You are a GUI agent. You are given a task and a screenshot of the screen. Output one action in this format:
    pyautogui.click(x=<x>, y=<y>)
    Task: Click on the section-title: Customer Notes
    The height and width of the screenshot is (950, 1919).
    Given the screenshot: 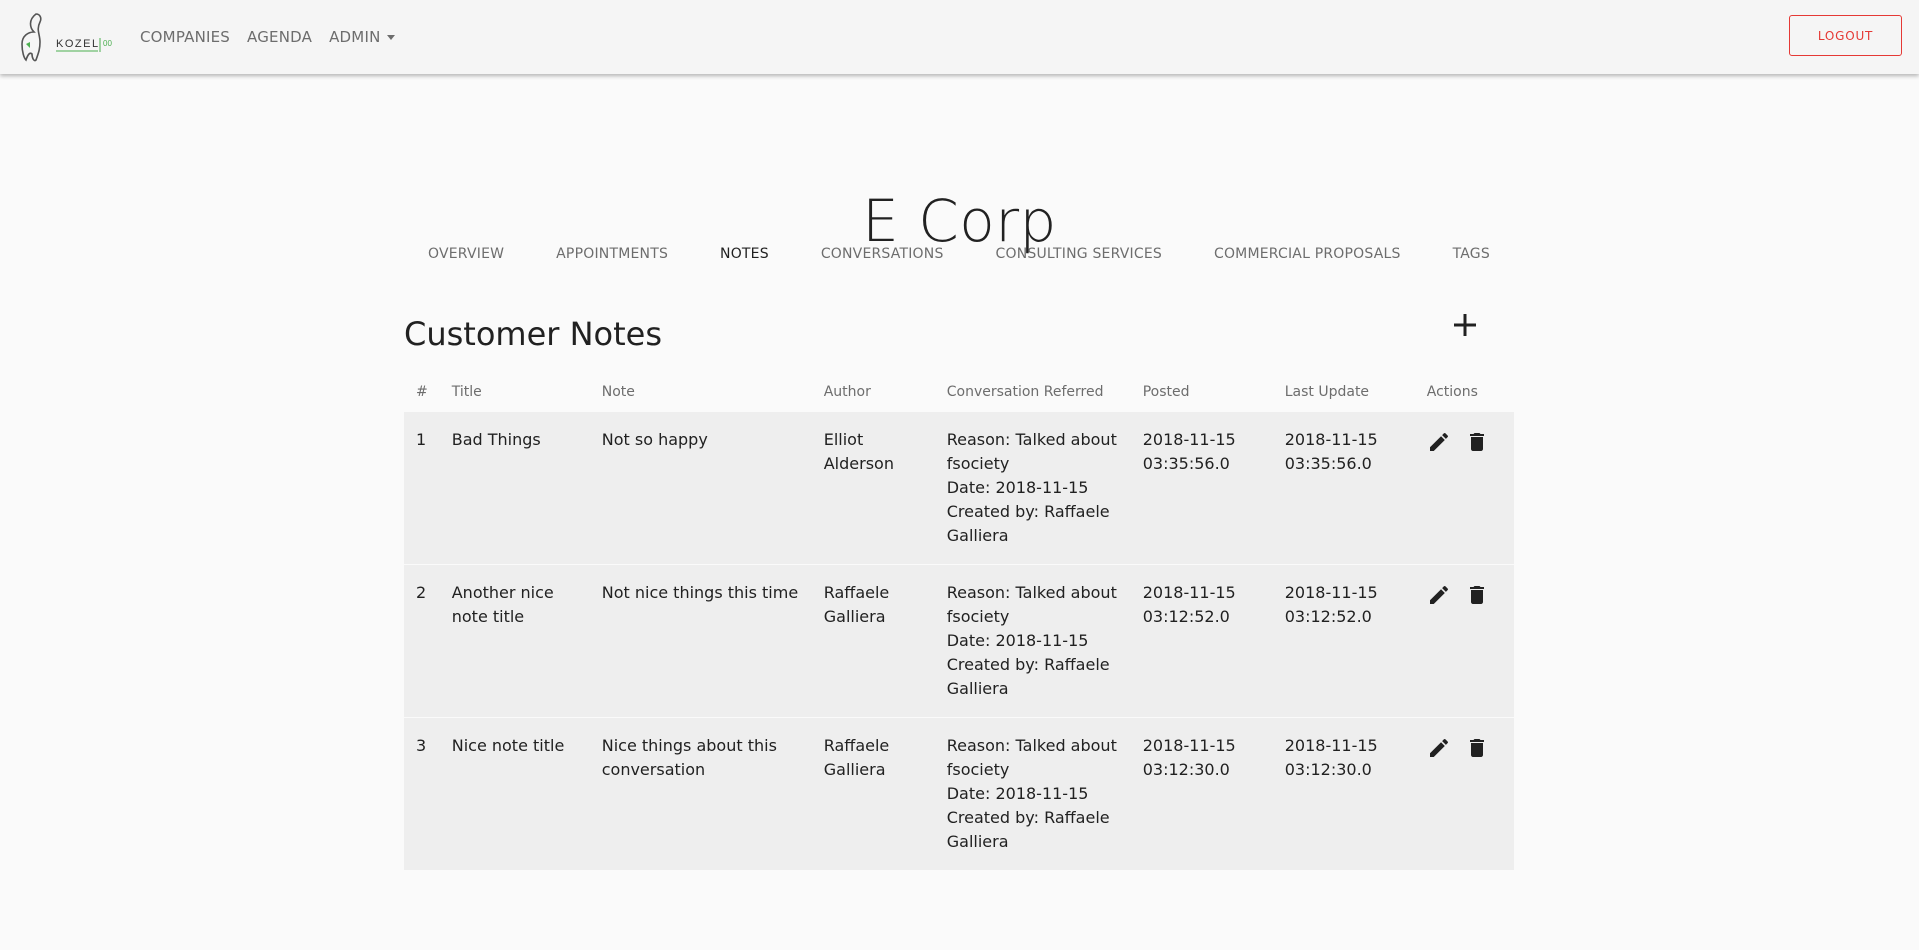 What is the action you would take?
    pyautogui.click(x=533, y=333)
    